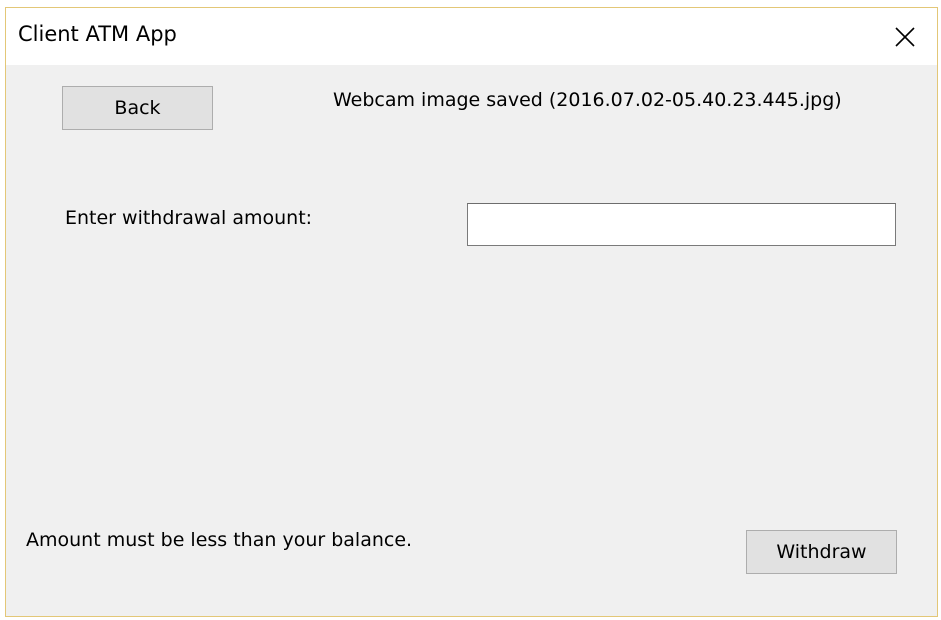  Describe the element at coordinates (189, 218) in the screenshot. I see `amount-label: Enter withdrawal amount:` at that location.